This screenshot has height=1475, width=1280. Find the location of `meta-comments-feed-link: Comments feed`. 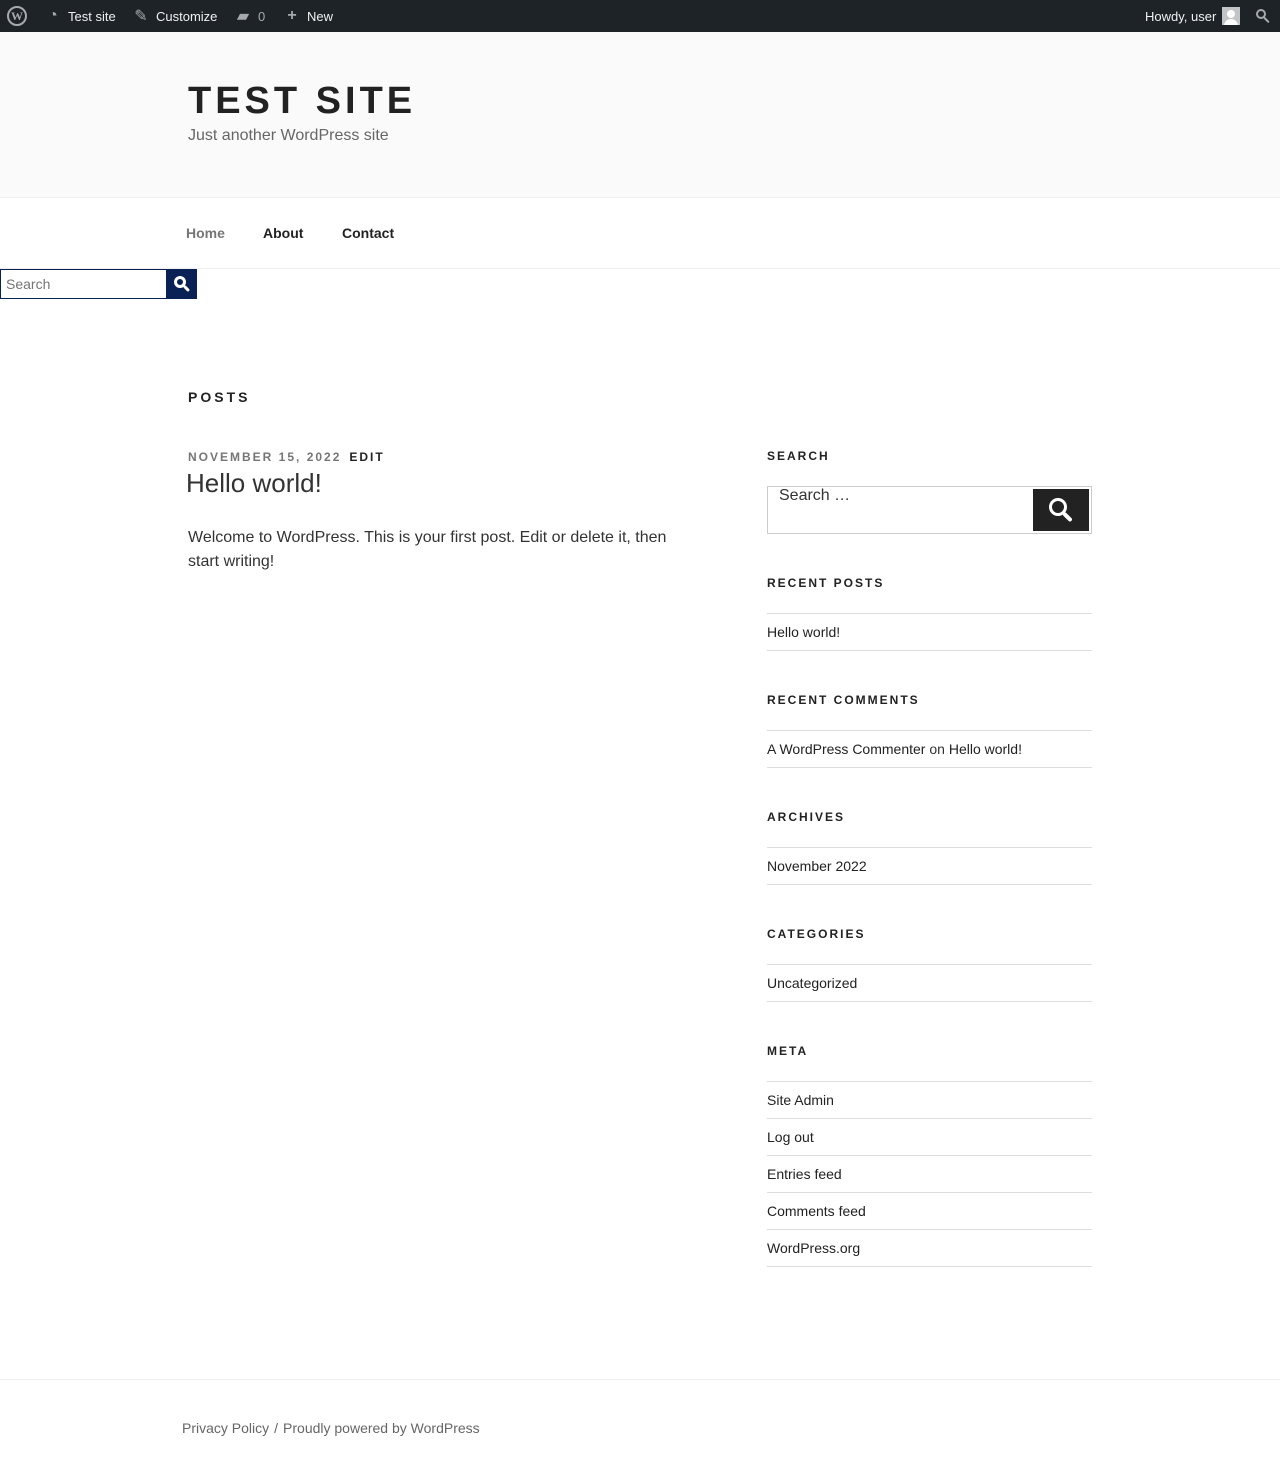

meta-comments-feed-link: Comments feed is located at coordinates (816, 1211).